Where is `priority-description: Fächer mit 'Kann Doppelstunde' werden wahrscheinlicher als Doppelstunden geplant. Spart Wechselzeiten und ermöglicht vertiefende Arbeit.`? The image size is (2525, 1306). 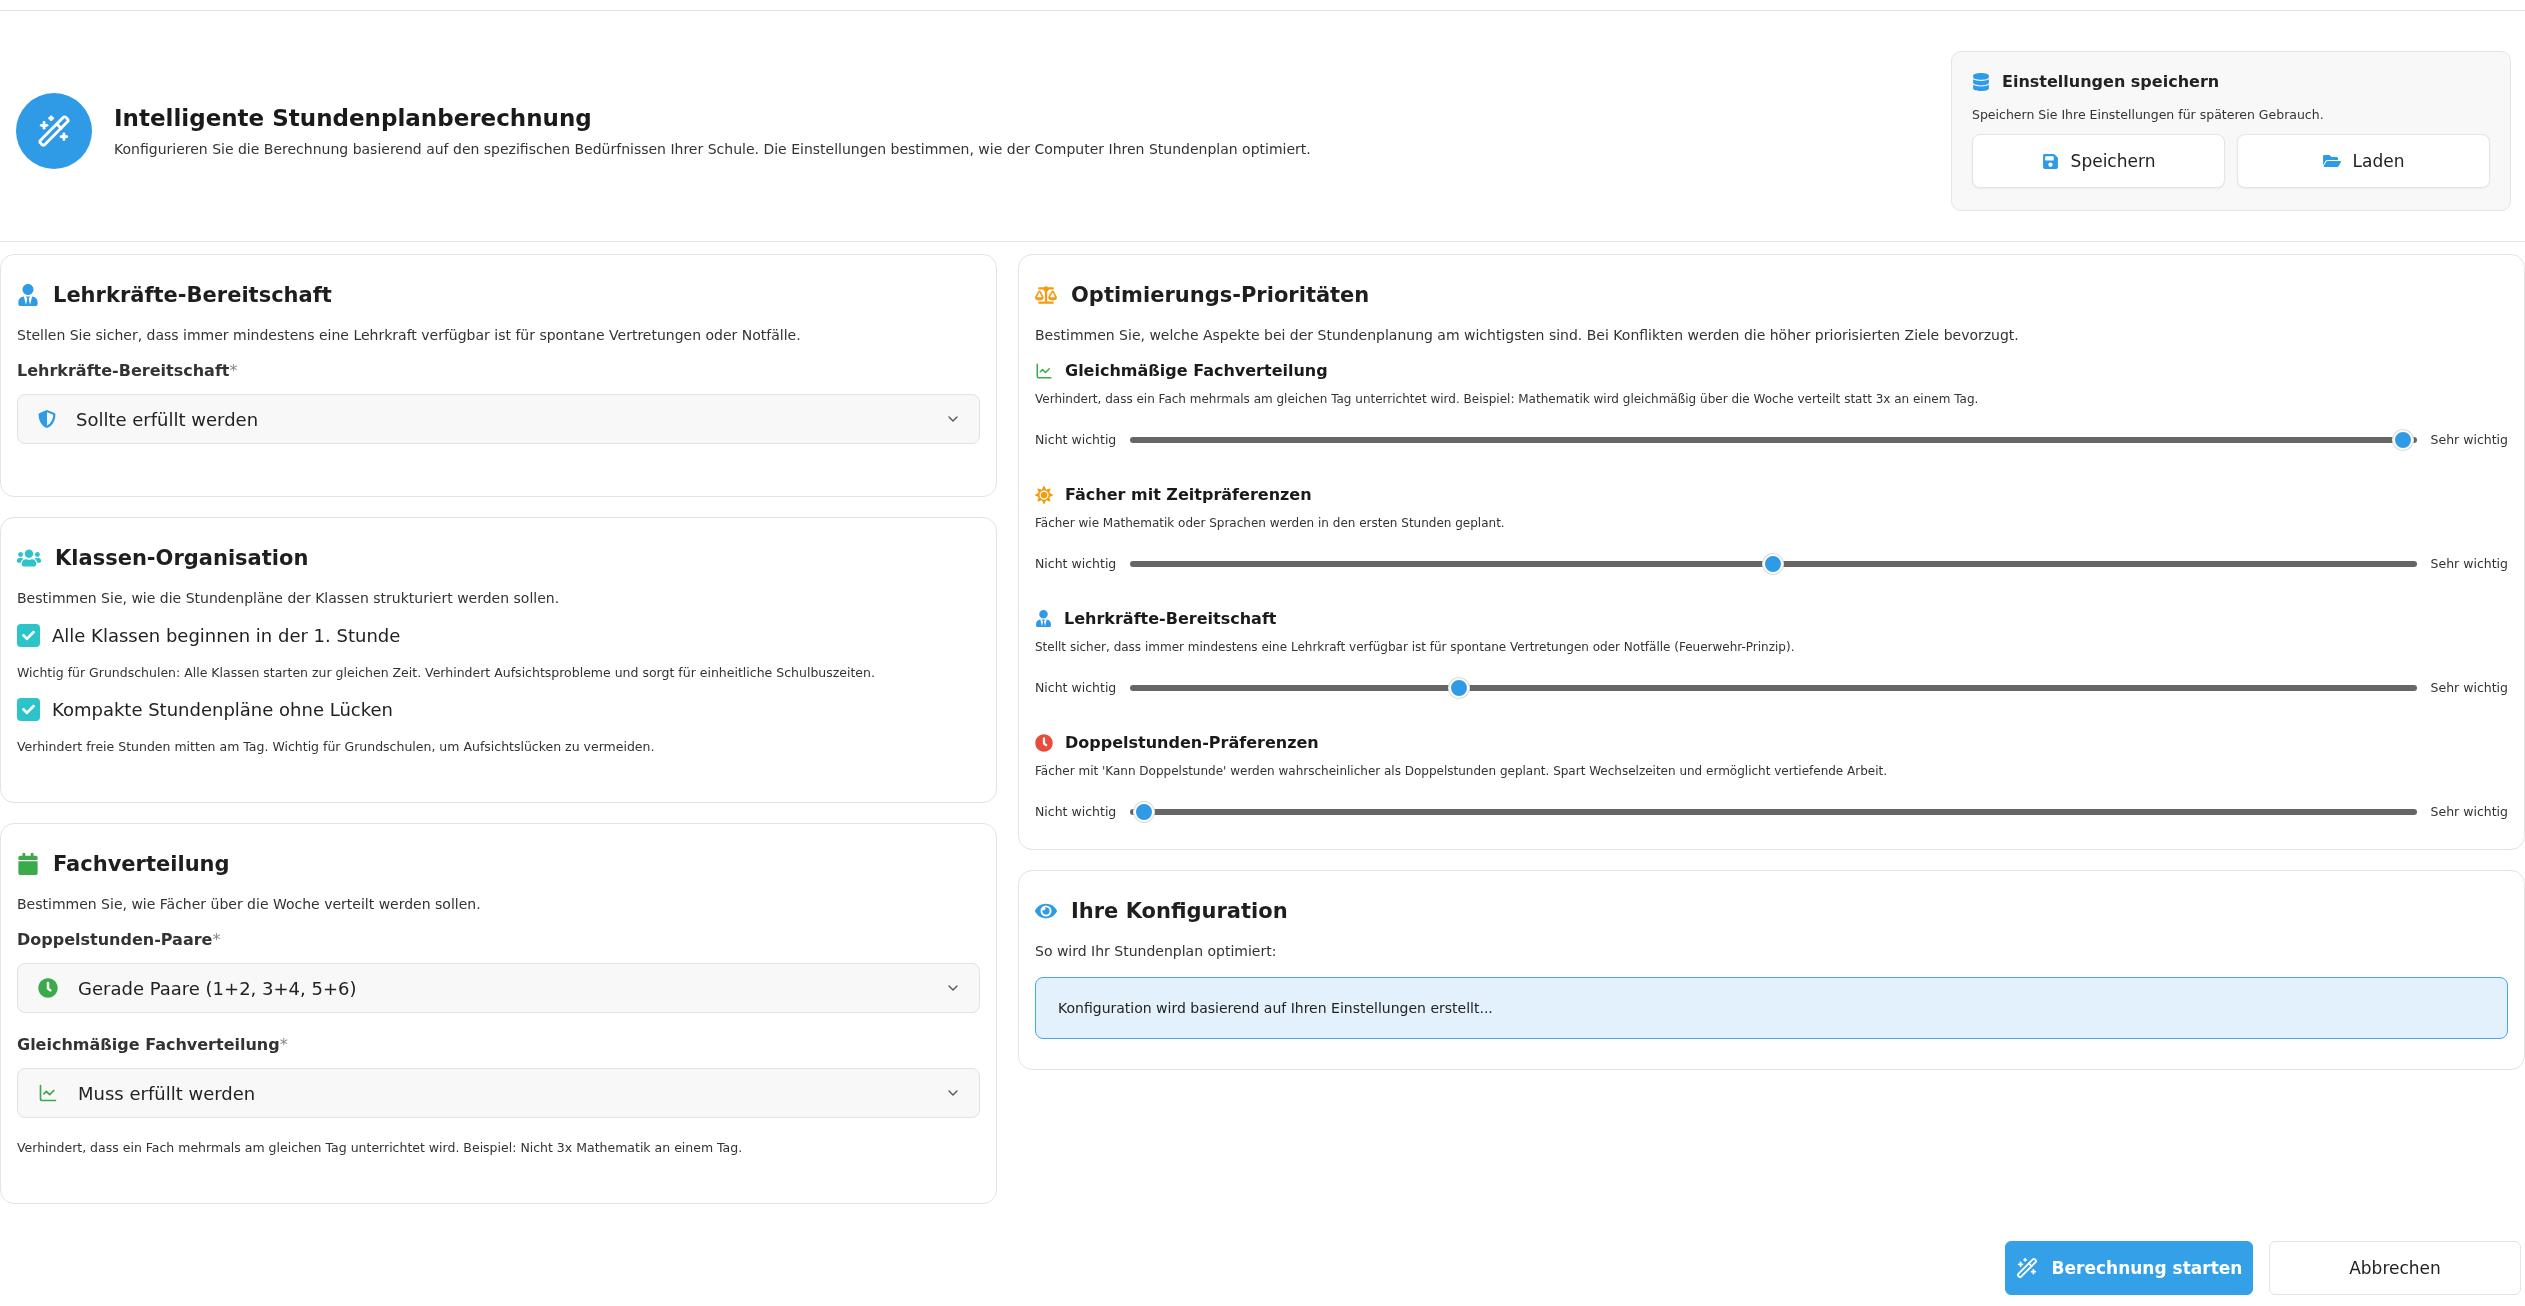 priority-description: Fächer mit 'Kann Doppelstunde' werden wahrscheinlicher als Doppelstunden geplant. Spart Wechselzeiten und ermöglicht vertiefende Arbeit. is located at coordinates (1462, 771).